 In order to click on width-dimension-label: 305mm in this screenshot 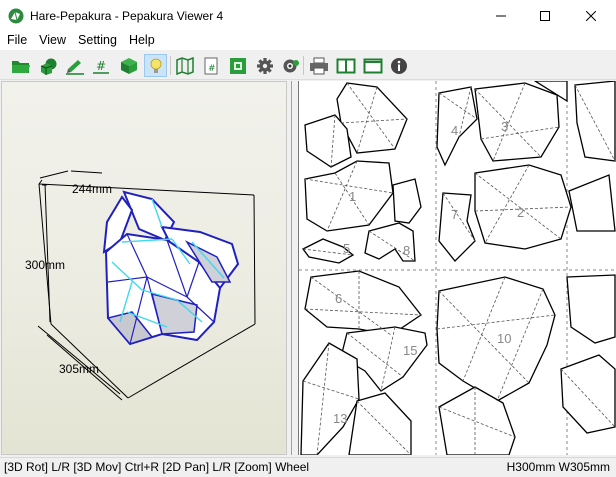, I will do `click(79, 369)`.